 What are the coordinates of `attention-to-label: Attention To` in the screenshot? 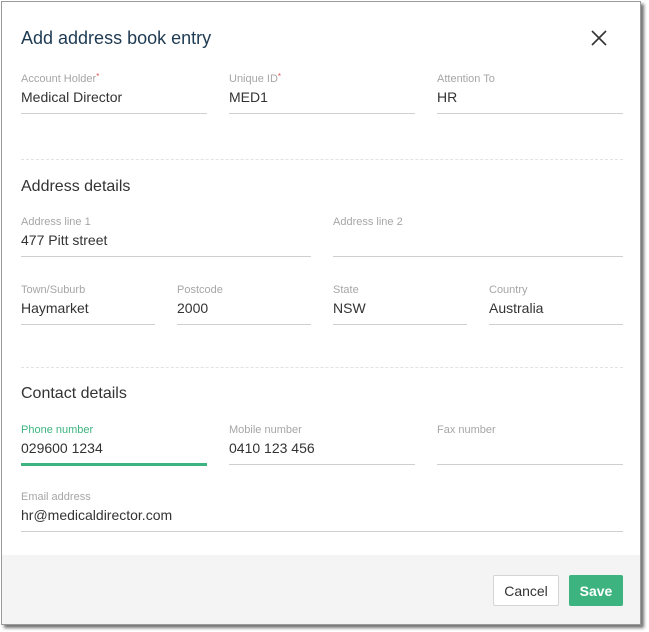 It's located at (466, 79).